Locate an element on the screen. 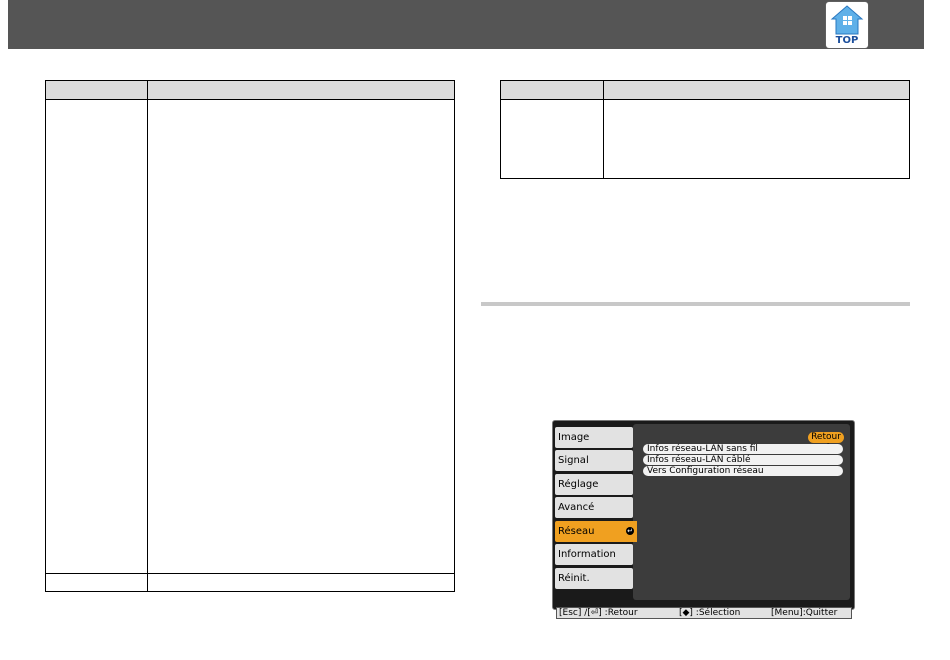 The height and width of the screenshot is (660, 950). menu-tab-avance: Avancé is located at coordinates (594, 507).